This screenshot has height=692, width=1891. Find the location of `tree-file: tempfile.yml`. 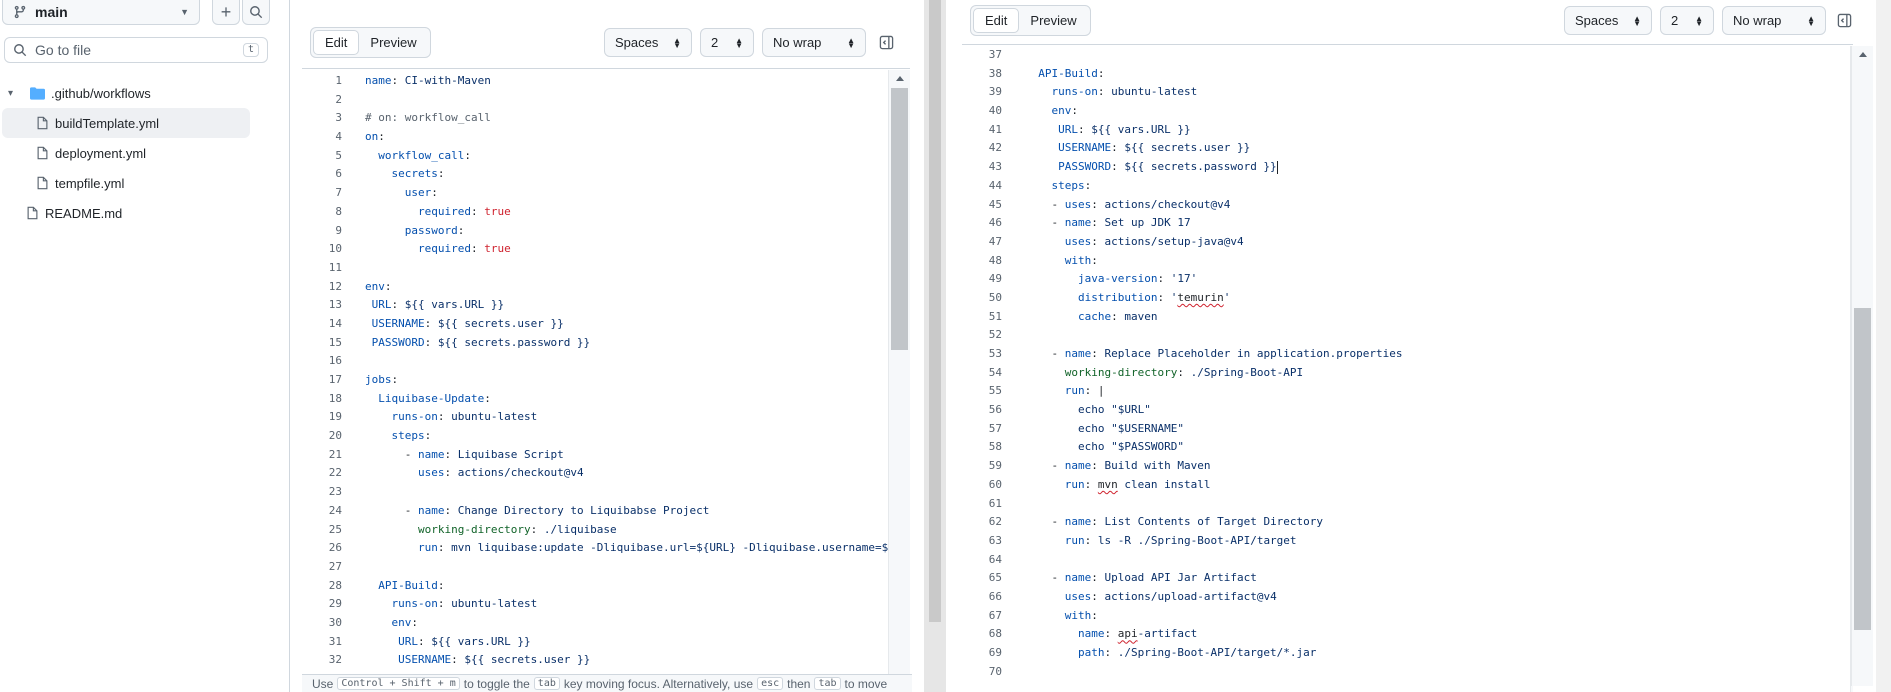

tree-file: tempfile.yml is located at coordinates (130, 183).